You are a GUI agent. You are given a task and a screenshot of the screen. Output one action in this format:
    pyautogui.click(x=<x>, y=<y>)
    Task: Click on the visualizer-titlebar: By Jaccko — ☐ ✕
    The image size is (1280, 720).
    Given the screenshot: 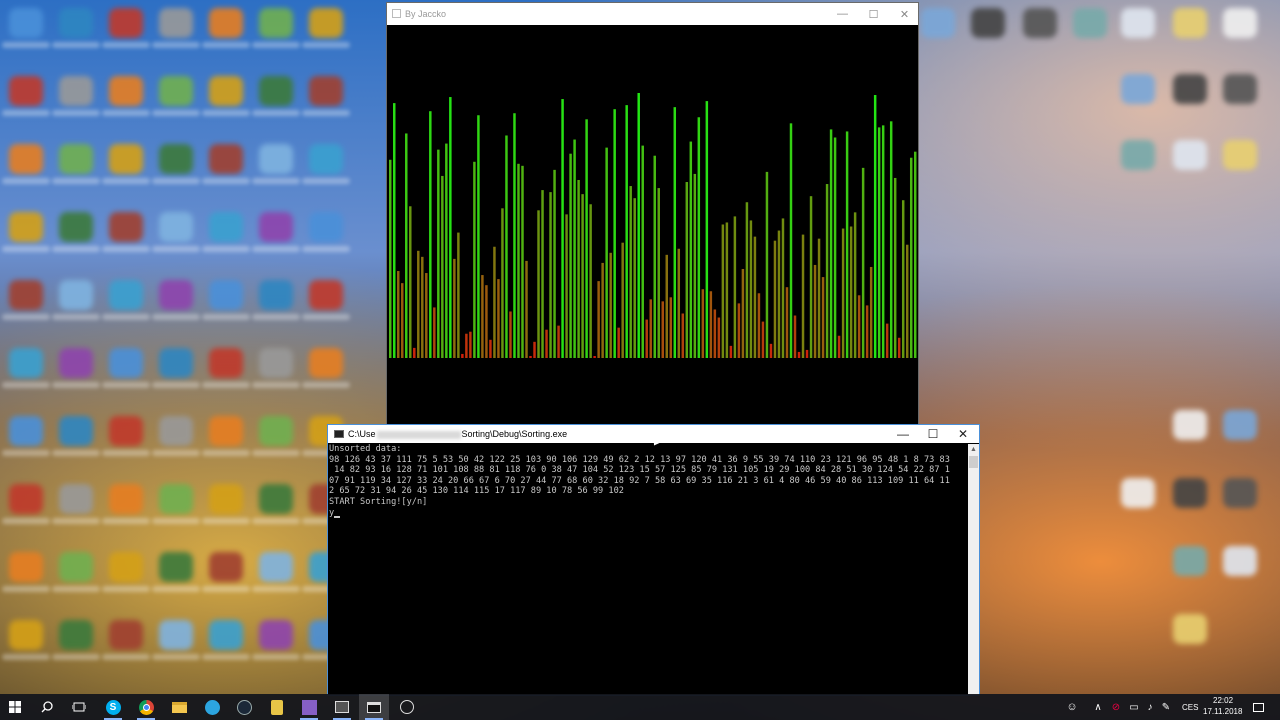 What is the action you would take?
    pyautogui.click(x=652, y=14)
    